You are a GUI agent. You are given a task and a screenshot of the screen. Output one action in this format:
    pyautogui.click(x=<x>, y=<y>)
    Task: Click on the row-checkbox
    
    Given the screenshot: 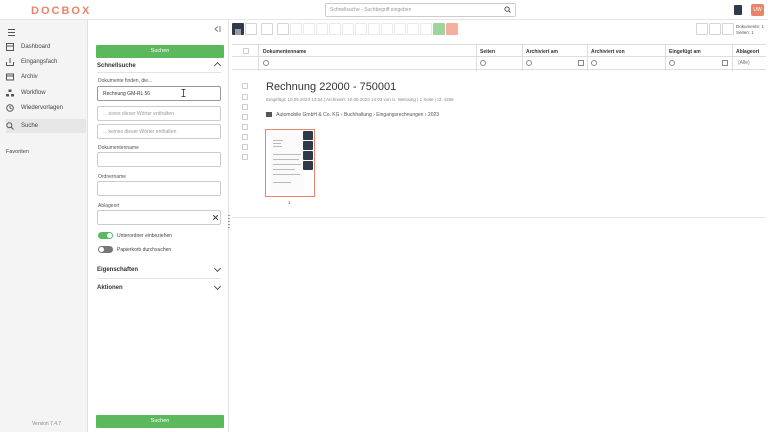 What is the action you would take?
    pyautogui.click(x=245, y=86)
    